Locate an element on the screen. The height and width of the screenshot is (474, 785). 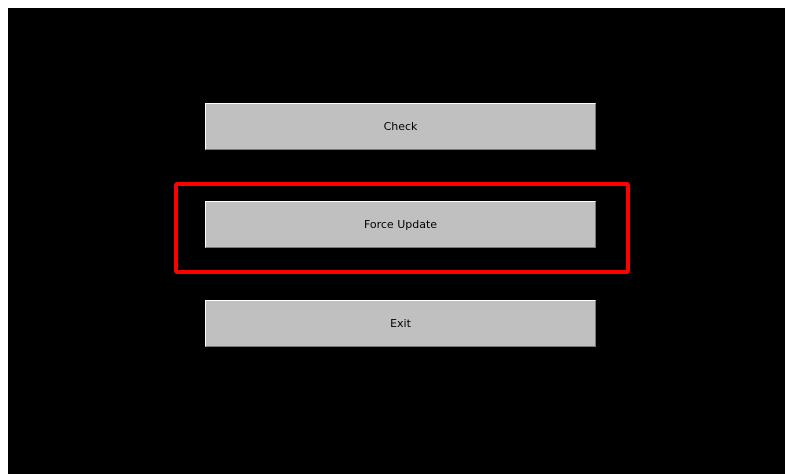
force-update-button-label: Force Update is located at coordinates (400, 224).